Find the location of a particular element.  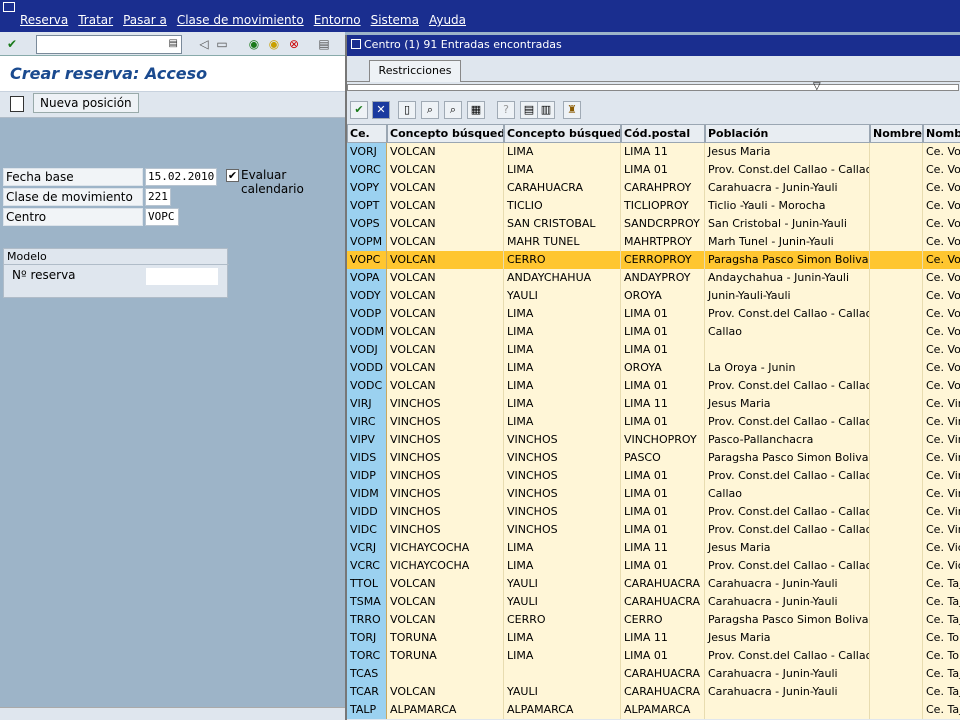

layout-icon: ▥ is located at coordinates (546, 110).